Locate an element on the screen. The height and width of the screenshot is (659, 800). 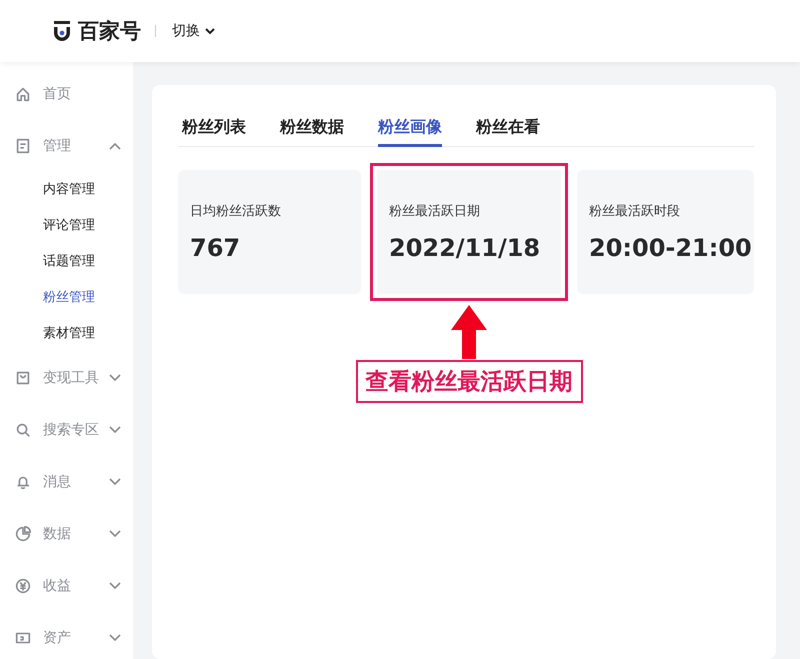
stat-value: 767 is located at coordinates (216, 248).